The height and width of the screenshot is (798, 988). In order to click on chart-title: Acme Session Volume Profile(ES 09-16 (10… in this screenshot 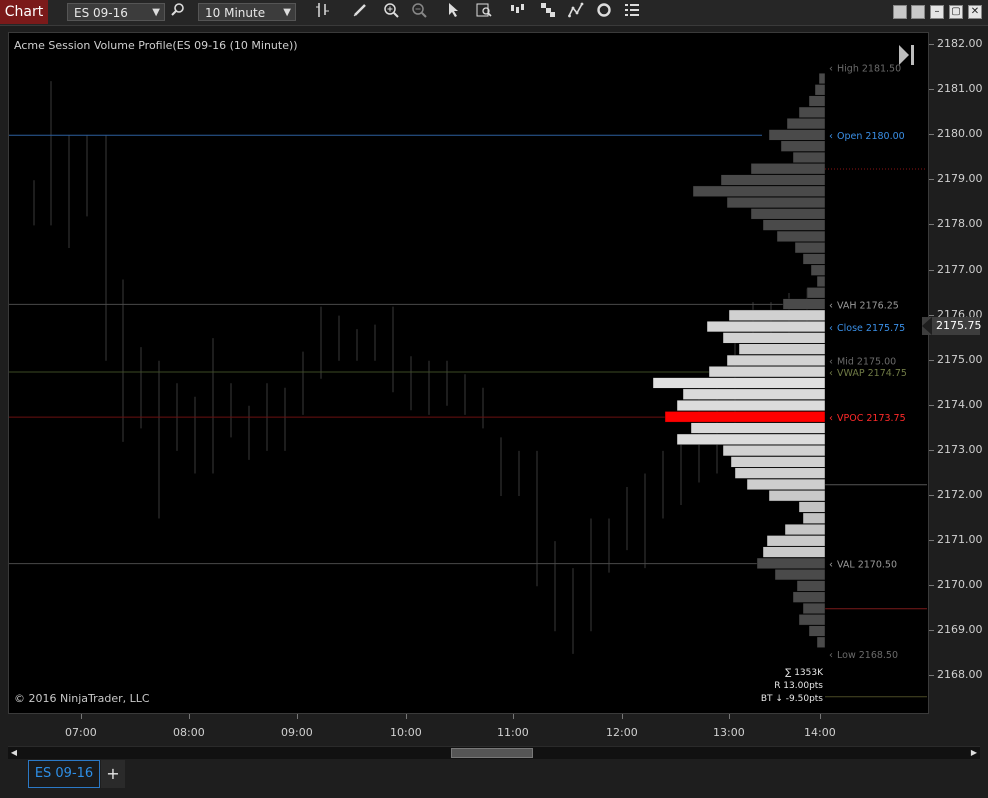, I will do `click(156, 45)`.